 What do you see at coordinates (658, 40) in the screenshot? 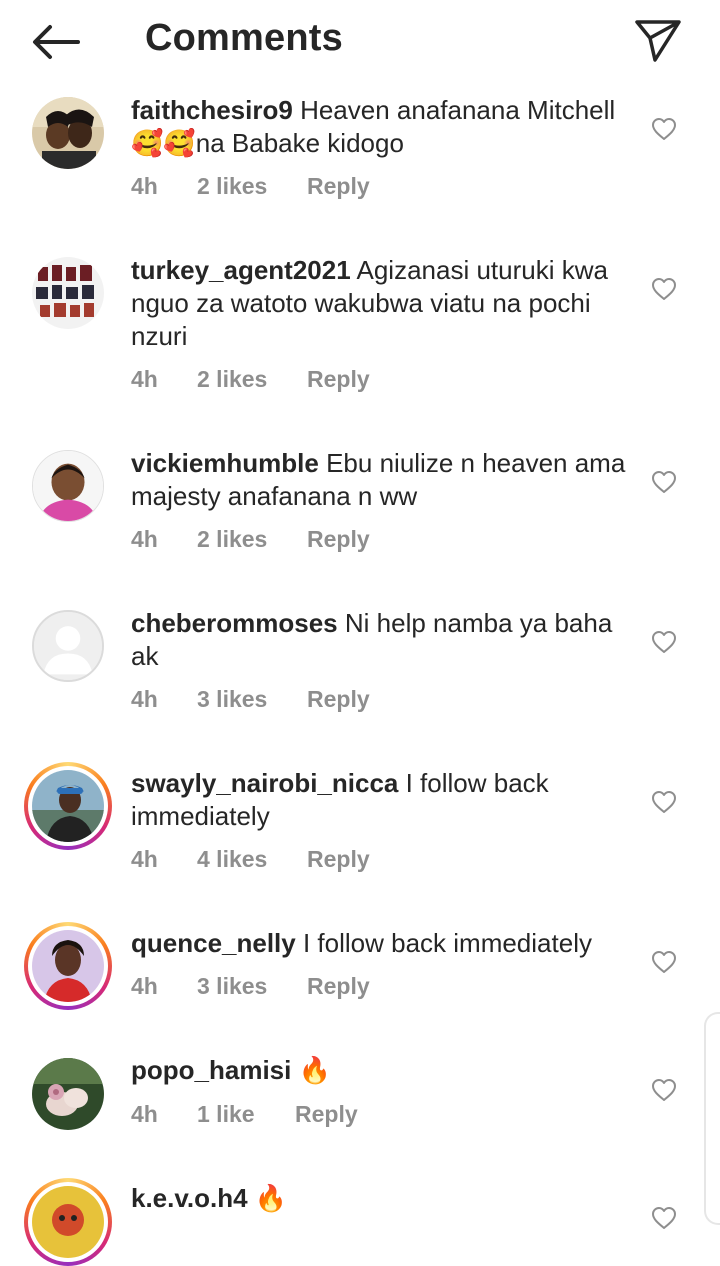
I see `send-direct-icon` at bounding box center [658, 40].